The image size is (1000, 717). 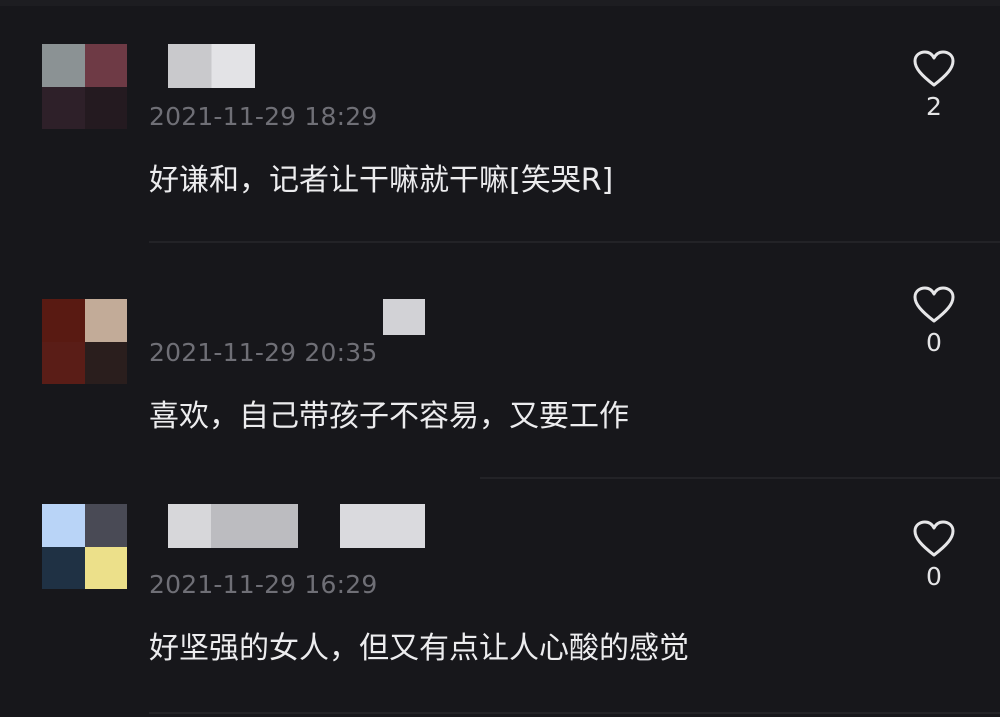 What do you see at coordinates (382, 526) in the screenshot?
I see `username-blurred-extra` at bounding box center [382, 526].